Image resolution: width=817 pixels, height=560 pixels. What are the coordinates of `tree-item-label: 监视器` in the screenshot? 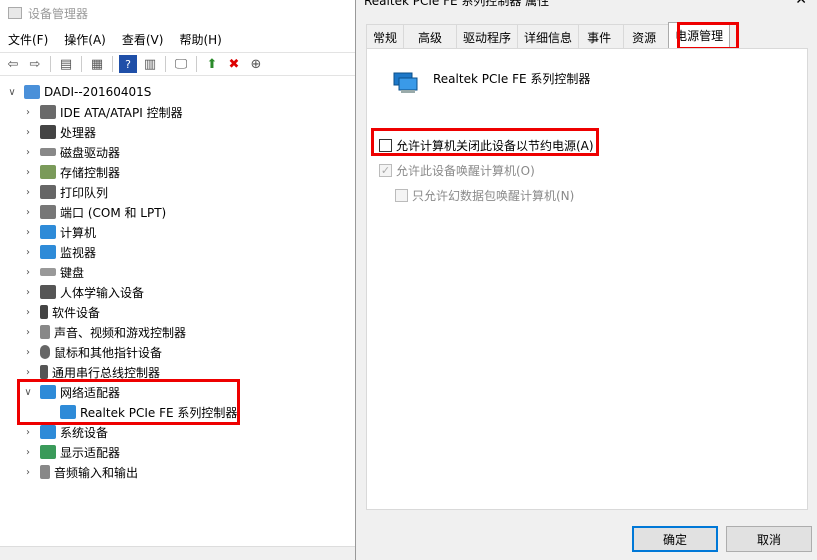 It's located at (78, 252).